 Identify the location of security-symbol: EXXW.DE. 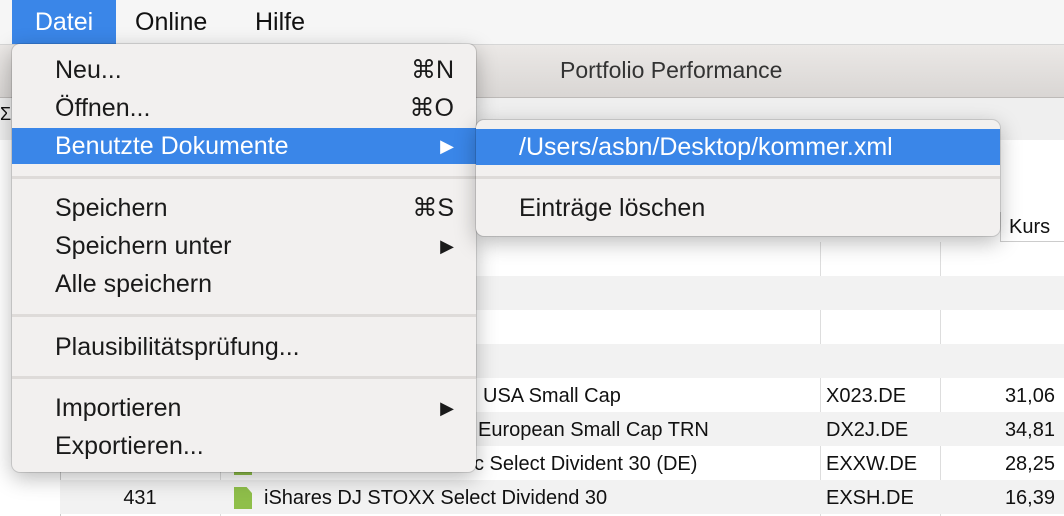
(872, 464).